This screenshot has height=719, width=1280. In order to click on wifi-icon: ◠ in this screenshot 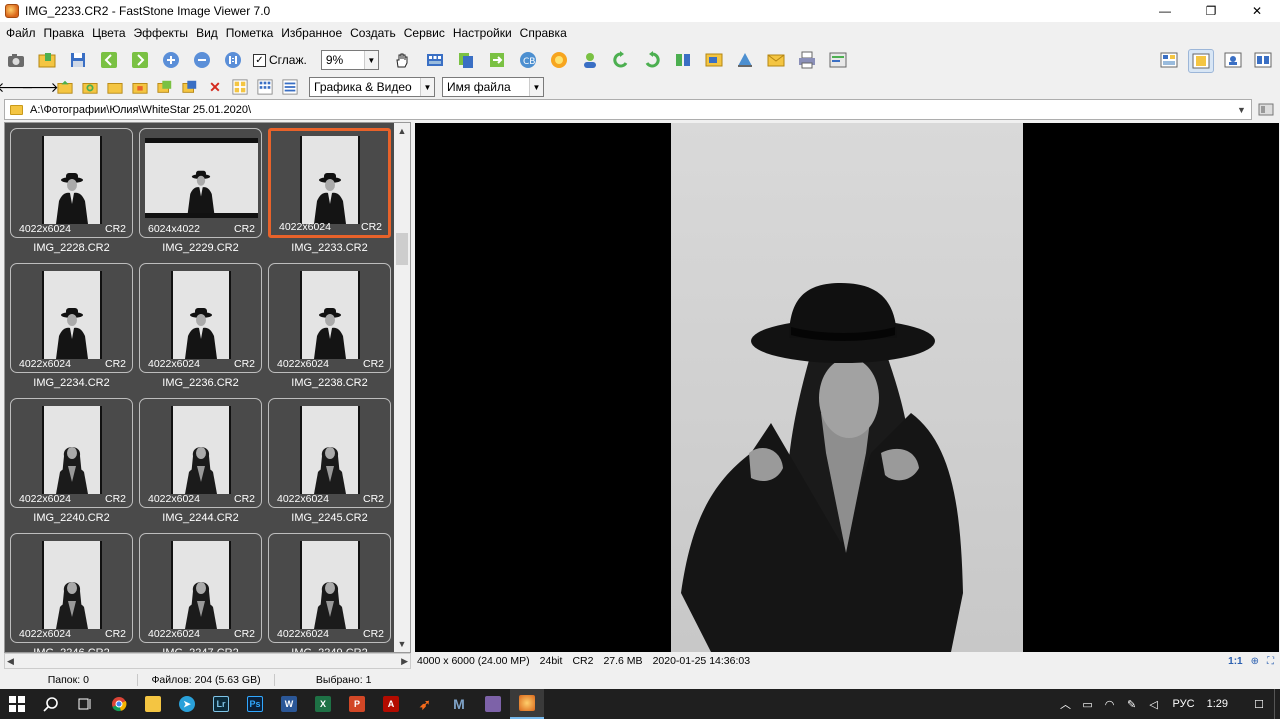, I will do `click(1110, 704)`.